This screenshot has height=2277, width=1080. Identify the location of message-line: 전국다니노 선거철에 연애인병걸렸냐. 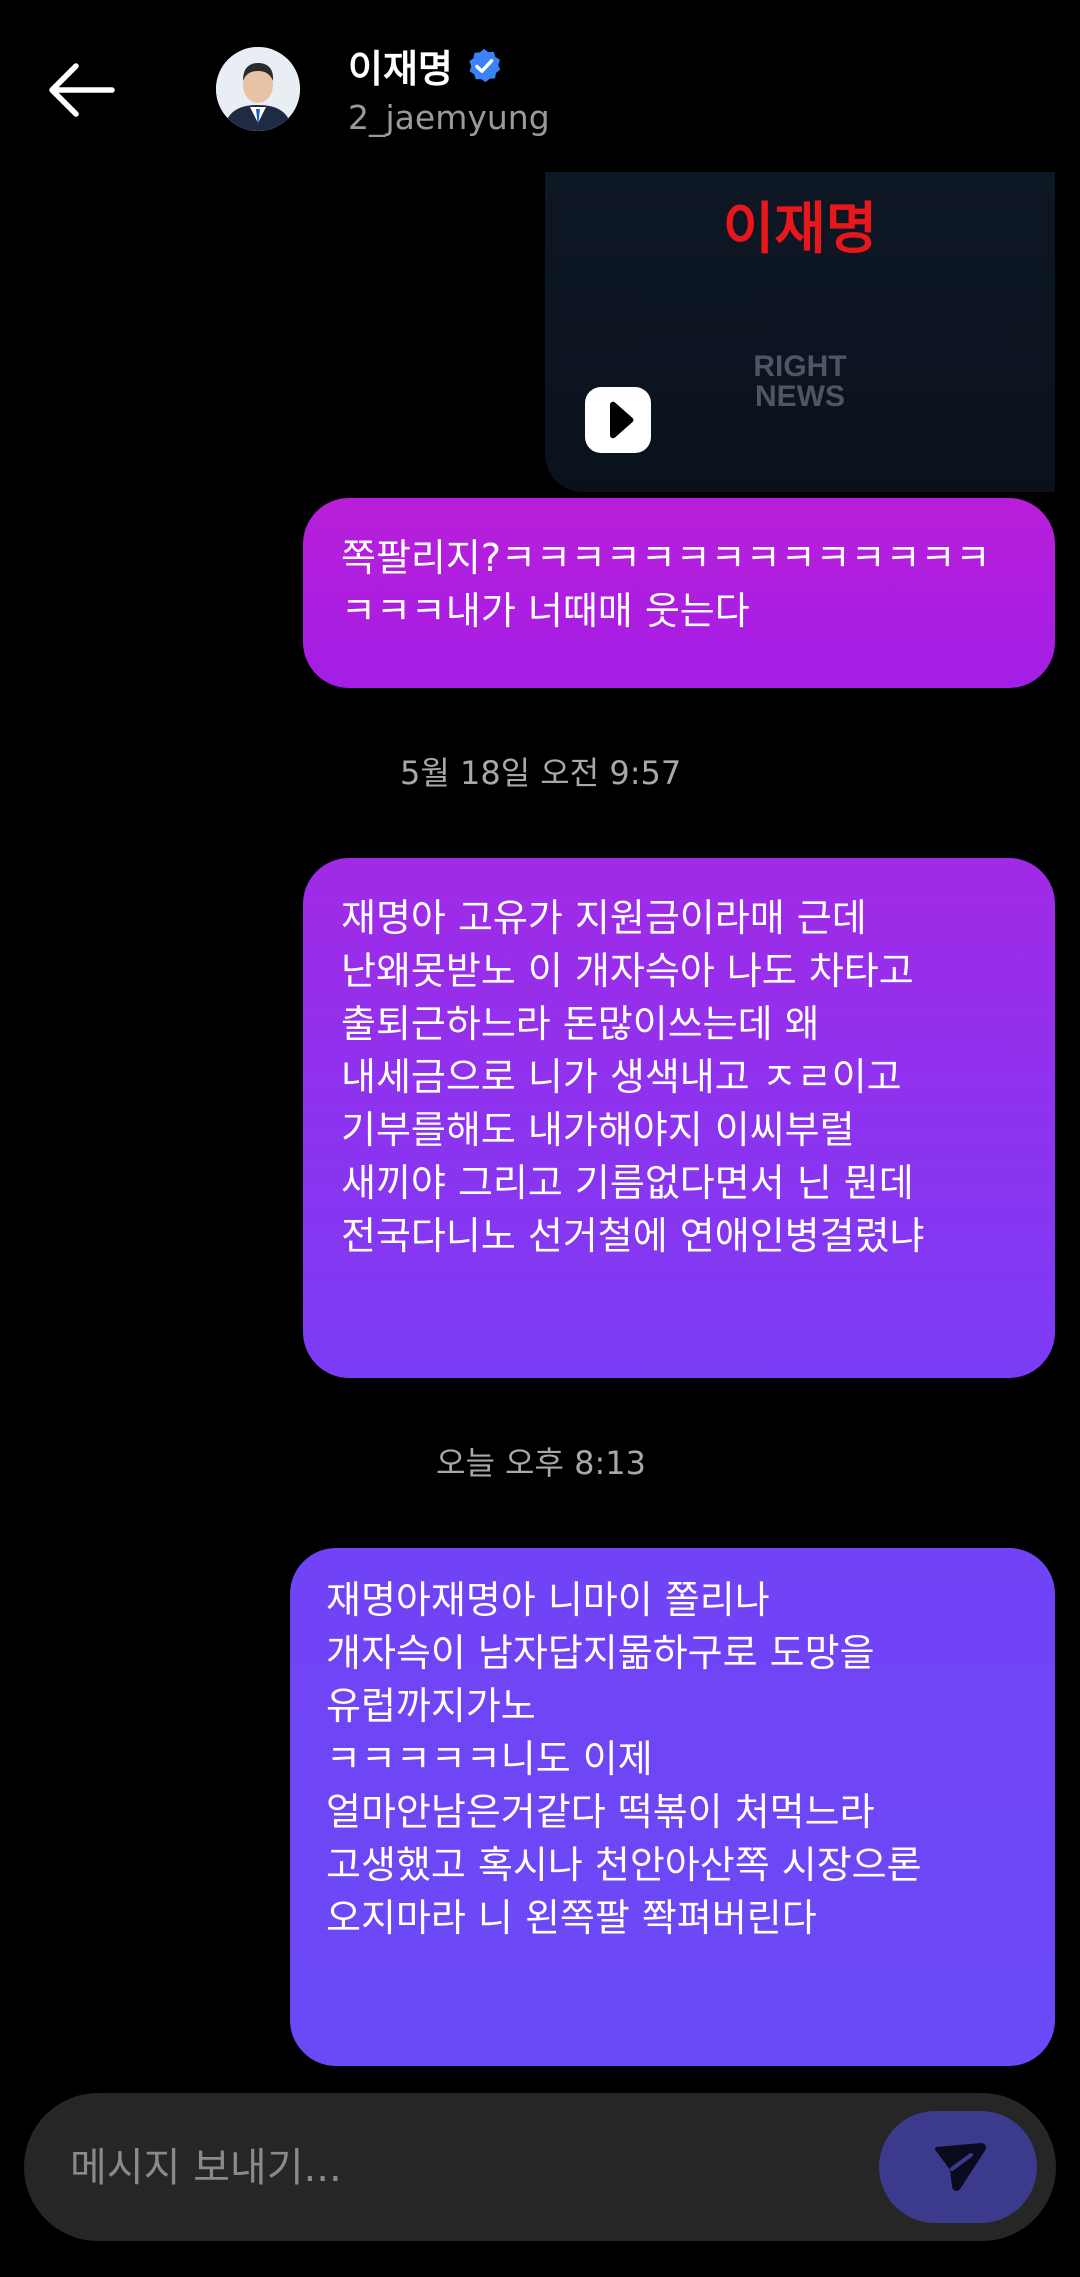
(633, 1236).